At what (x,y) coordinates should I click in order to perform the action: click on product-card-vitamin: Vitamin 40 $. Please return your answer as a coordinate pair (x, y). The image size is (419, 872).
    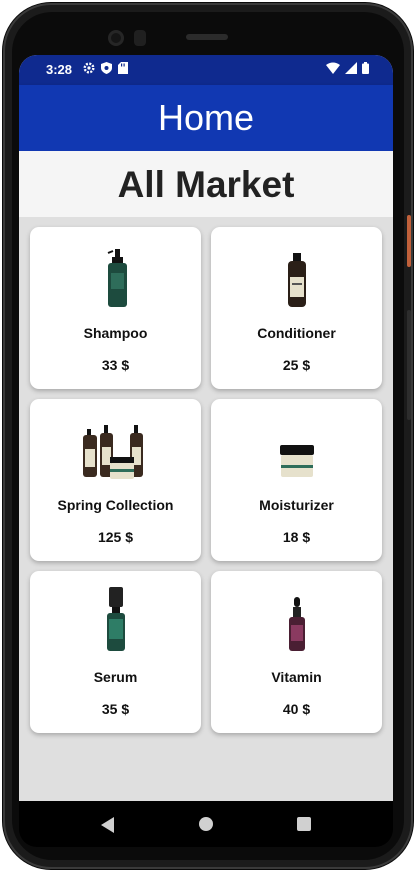
    Looking at the image, I should click on (296, 652).